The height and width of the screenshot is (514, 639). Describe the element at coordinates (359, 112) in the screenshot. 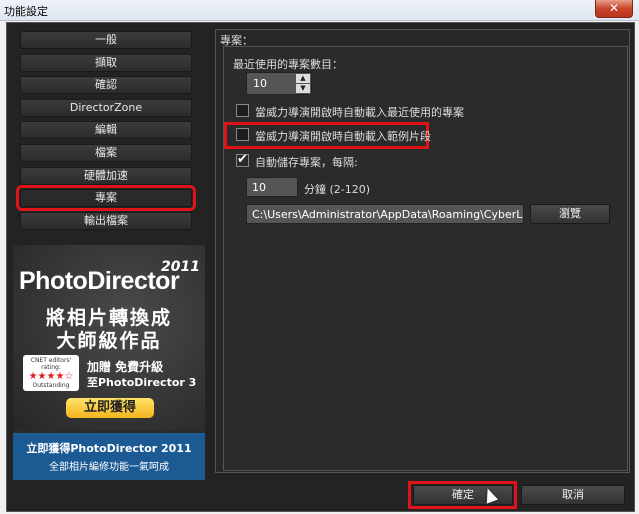

I see `load-recent-label: 當威力導演開啟時自動載入最近使用的專案` at that location.